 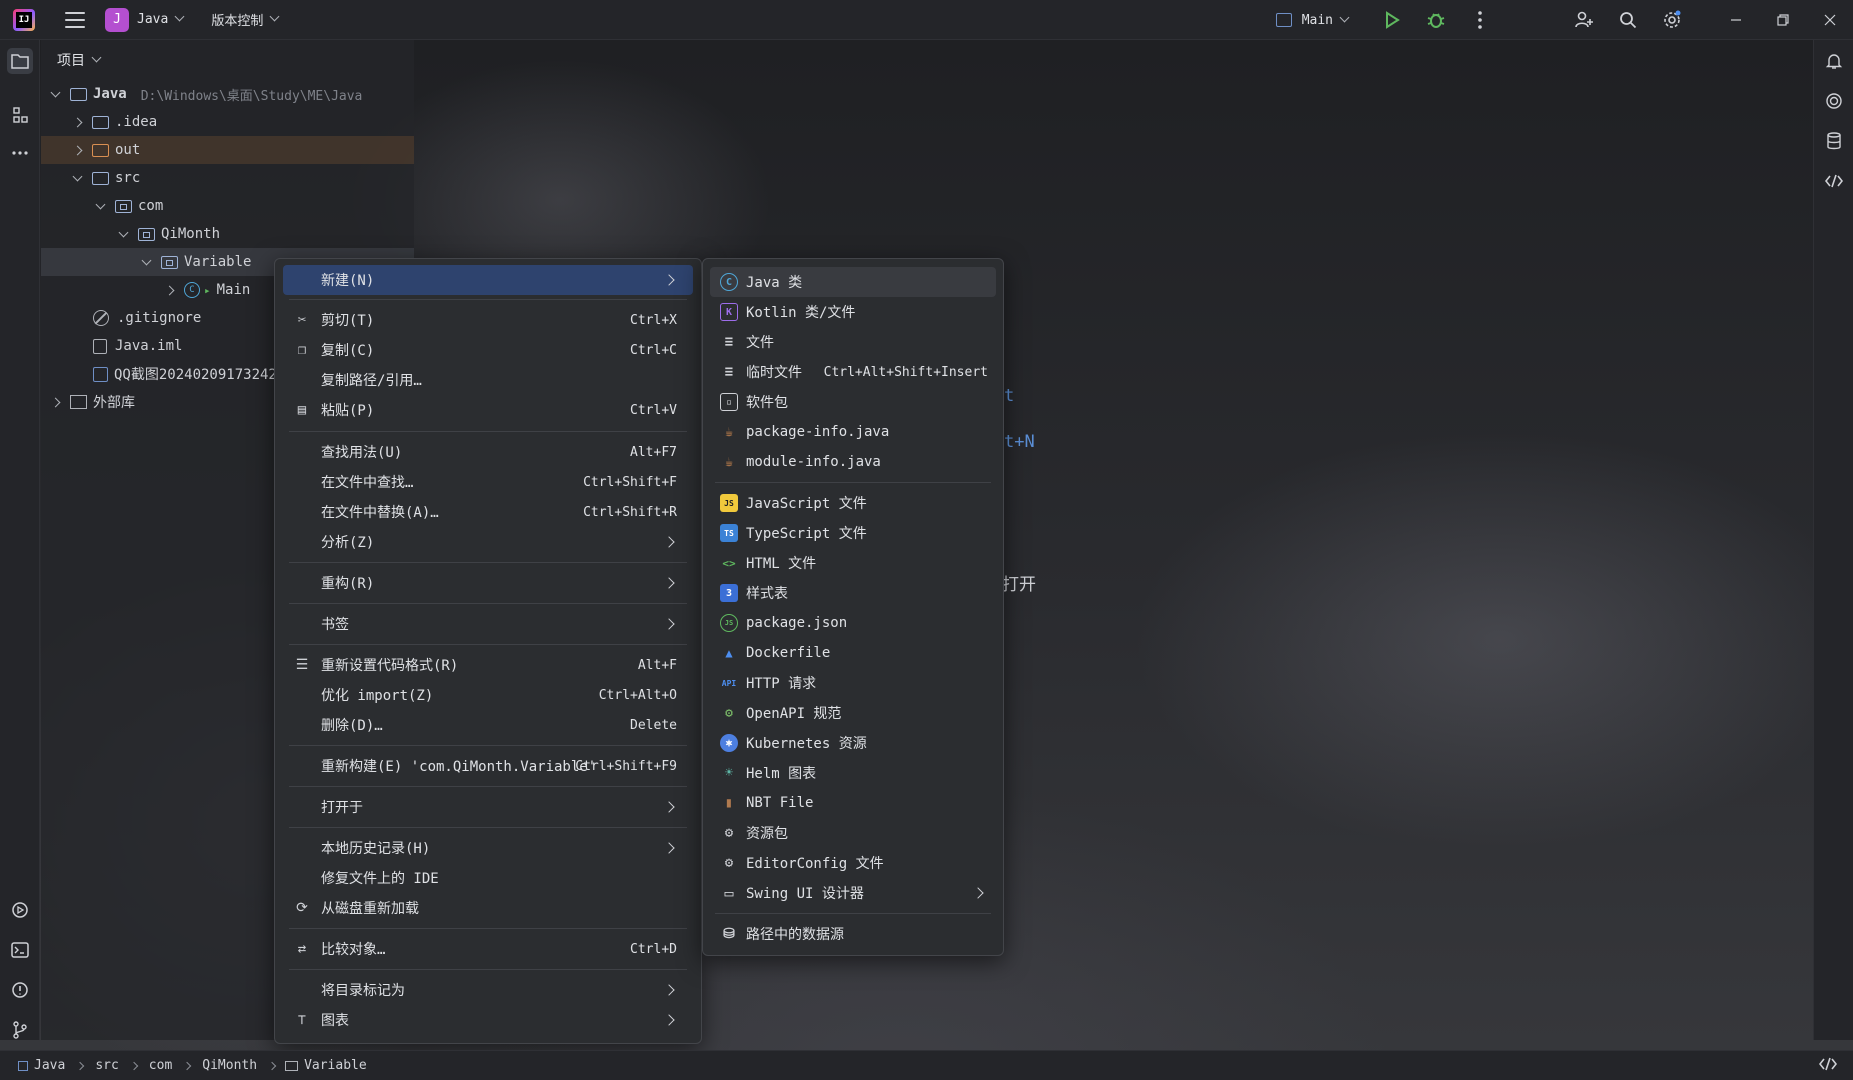 What do you see at coordinates (302, 410) in the screenshot?
I see `paste-icon: ▤` at bounding box center [302, 410].